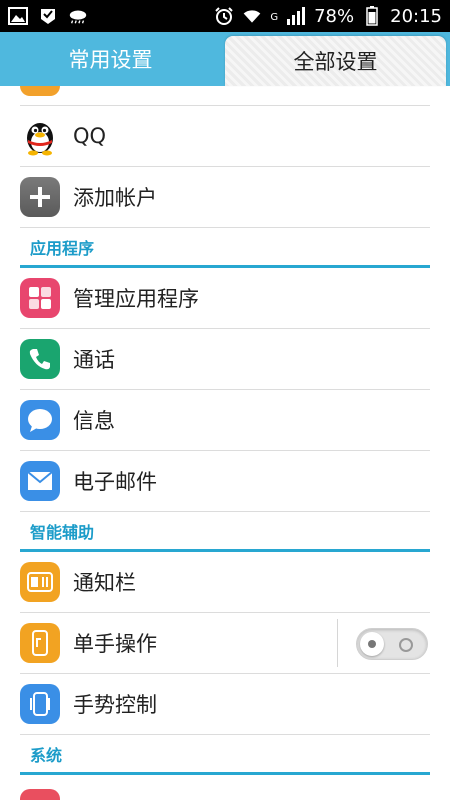  I want to click on settings-tabs: 常用设置 全部设置, so click(225, 59).